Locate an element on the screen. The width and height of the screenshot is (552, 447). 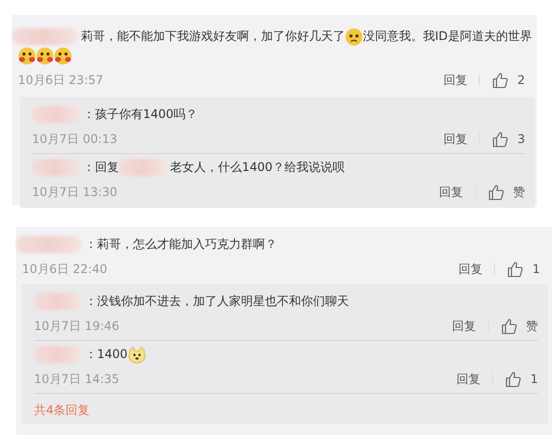
like-button: 3 is located at coordinates (508, 139).